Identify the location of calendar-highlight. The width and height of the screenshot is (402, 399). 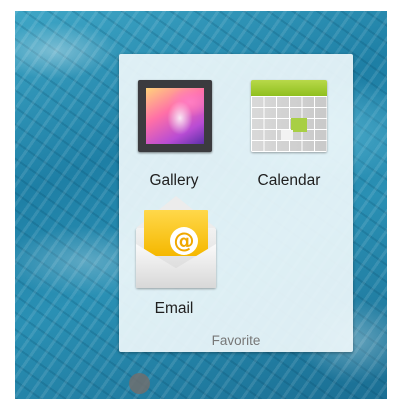
(299, 125).